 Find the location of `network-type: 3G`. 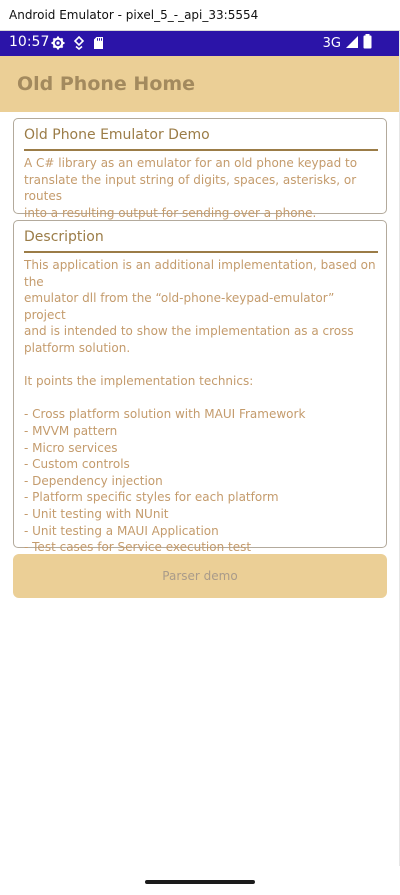

network-type: 3G is located at coordinates (331, 43).